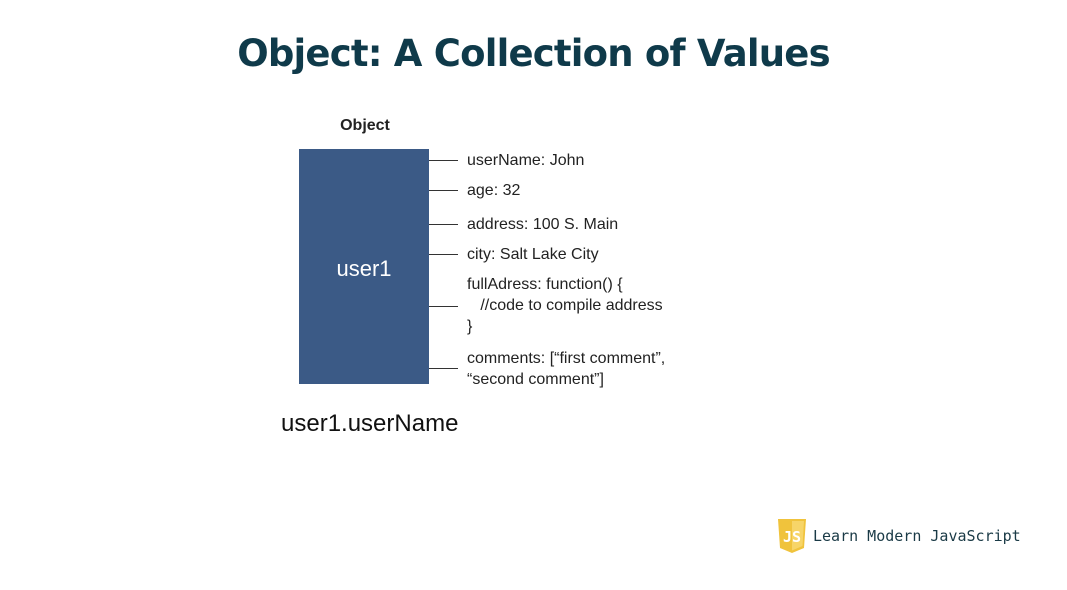 The width and height of the screenshot is (1067, 590). What do you see at coordinates (370, 423) in the screenshot?
I see `property-access-expression: user1.userName` at bounding box center [370, 423].